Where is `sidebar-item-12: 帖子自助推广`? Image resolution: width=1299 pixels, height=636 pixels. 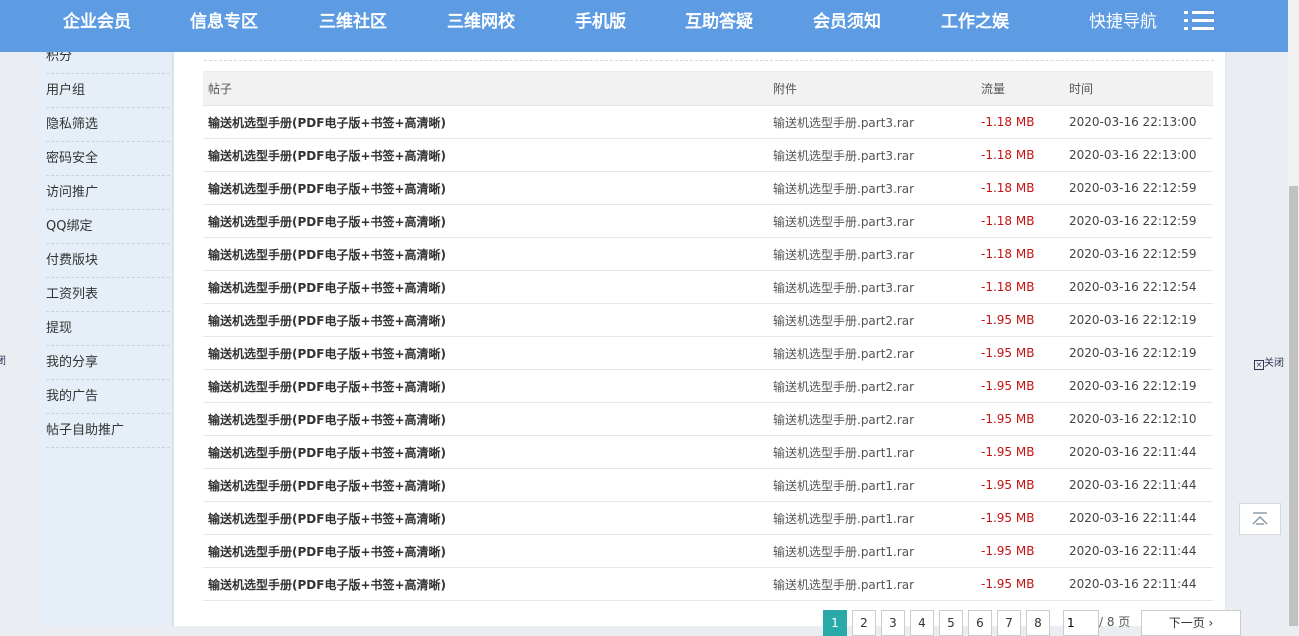
sidebar-item-12: 帖子自助推广 is located at coordinates (108, 431).